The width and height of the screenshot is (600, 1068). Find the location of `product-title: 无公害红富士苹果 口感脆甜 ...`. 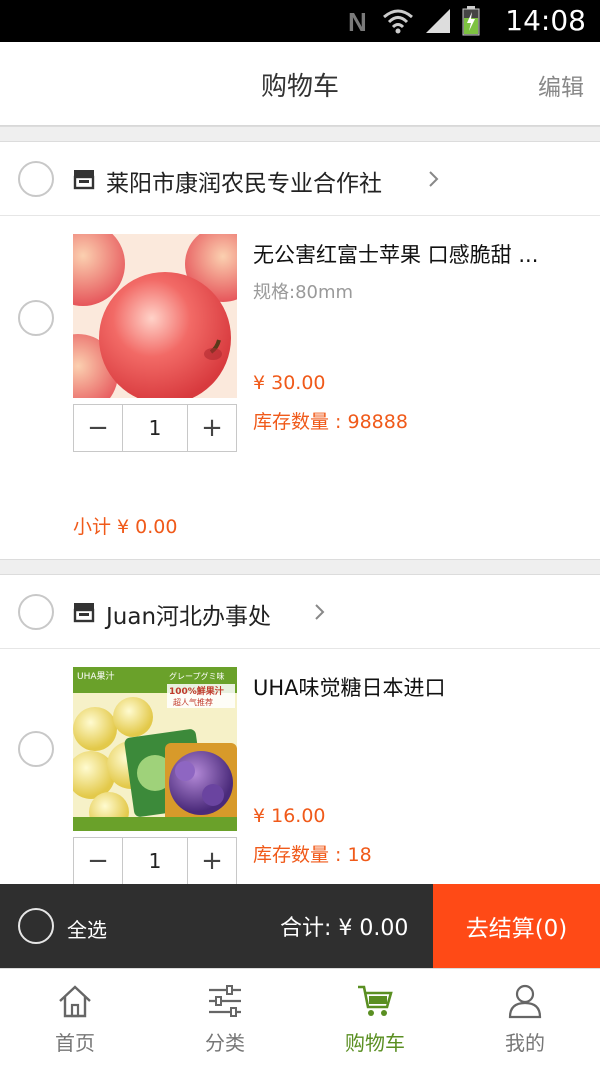

product-title: 无公害红富士苹果 口感脆甜 ... is located at coordinates (413, 254).